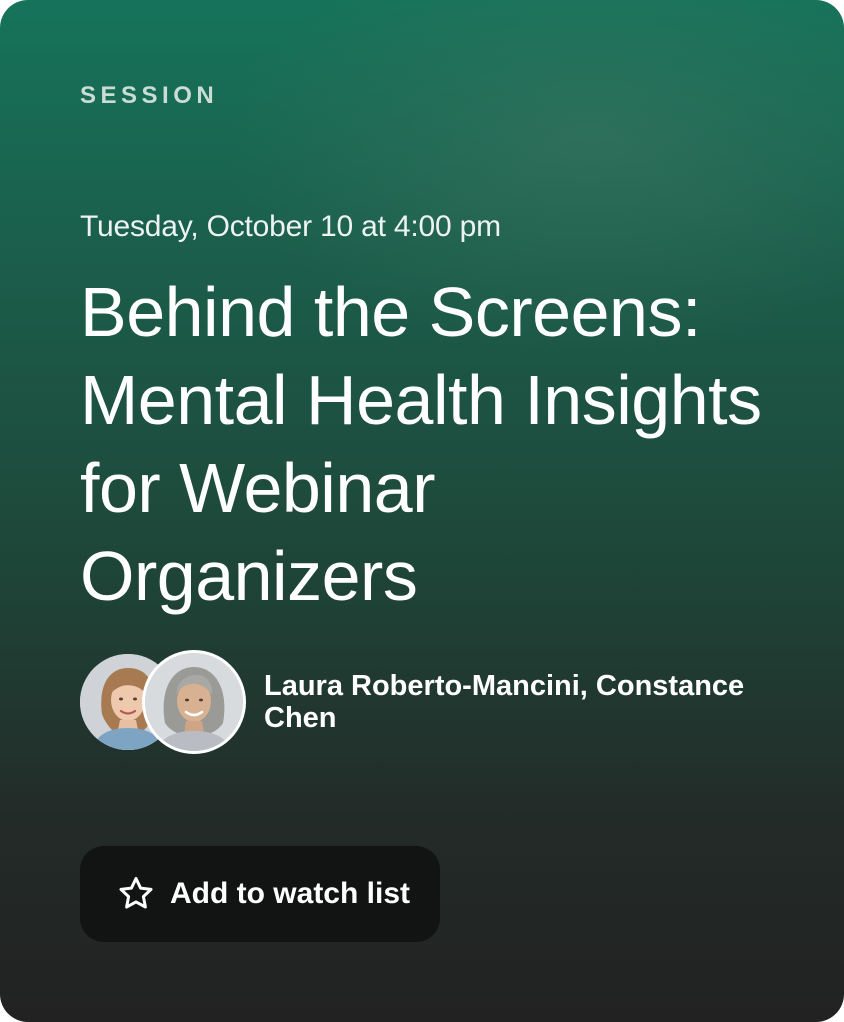  Describe the element at coordinates (504, 702) in the screenshot. I see `speaker-names: Laura Roberto-Mancini, Constance Chen` at that location.